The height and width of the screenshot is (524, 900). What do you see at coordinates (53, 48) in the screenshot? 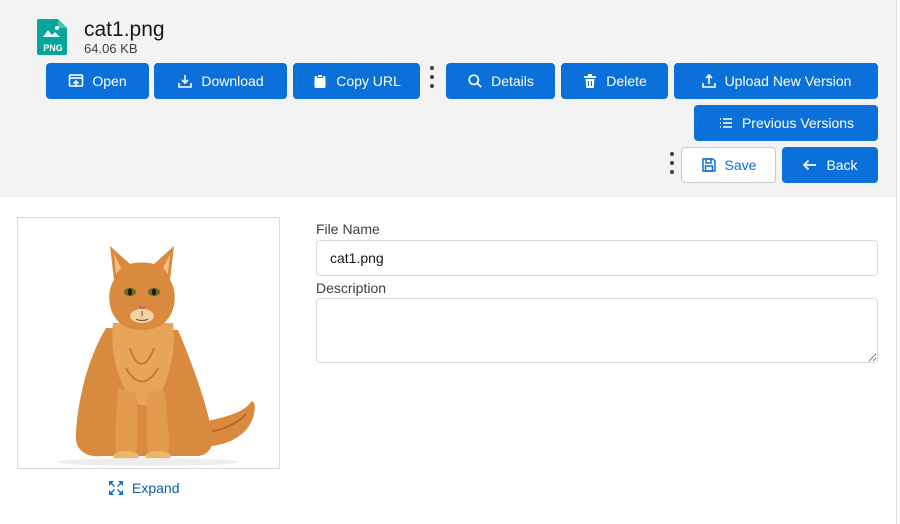
I see `png-badge-text: PNG` at bounding box center [53, 48].